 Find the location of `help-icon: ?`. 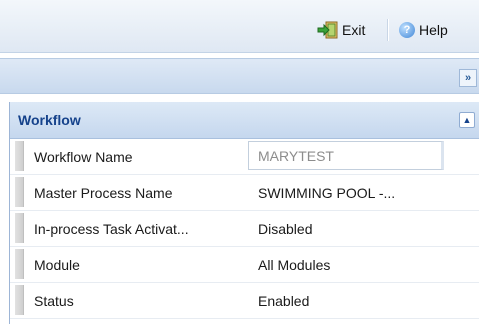

help-icon: ? is located at coordinates (407, 30).